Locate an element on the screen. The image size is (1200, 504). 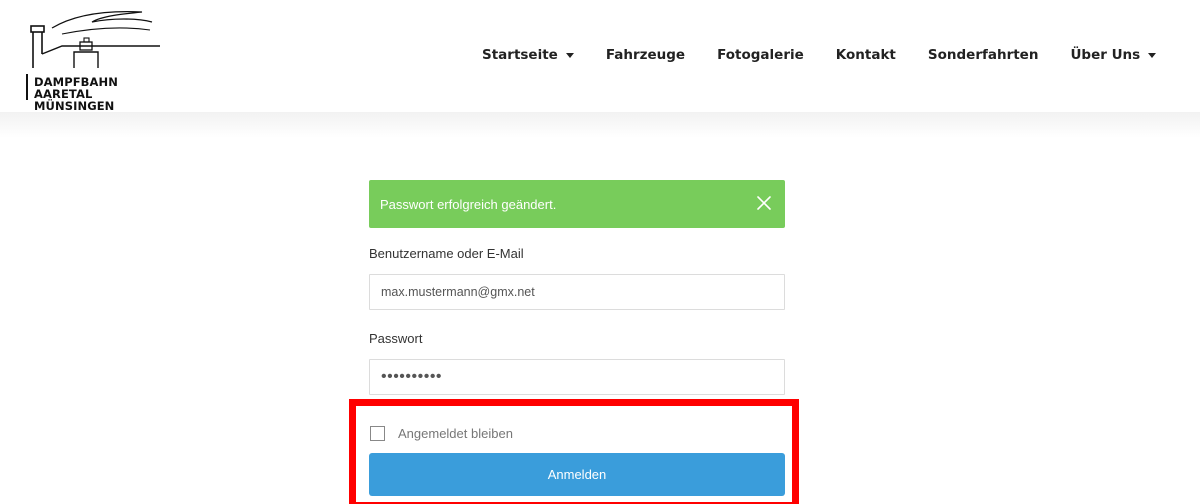
highlight-box is located at coordinates (574, 451).